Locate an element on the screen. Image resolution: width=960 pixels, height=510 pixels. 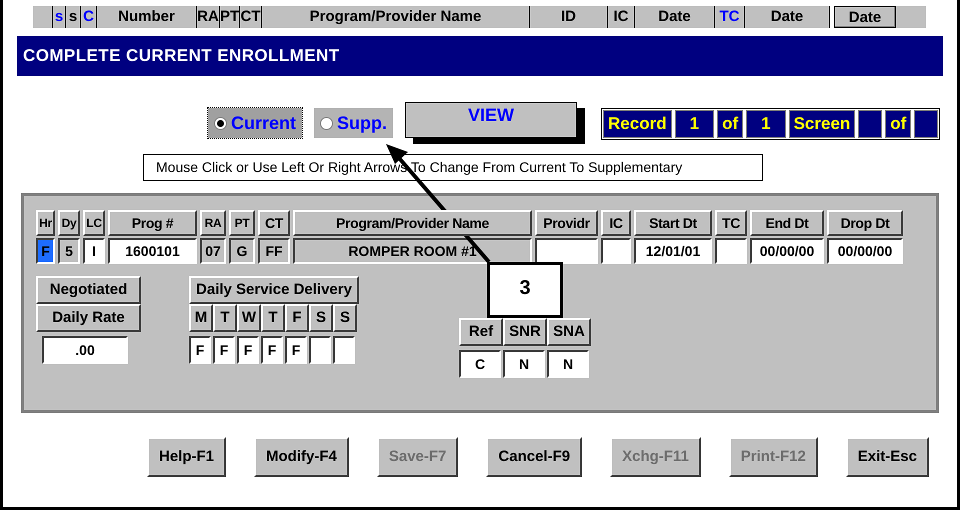
radio-option: Supp. is located at coordinates (354, 123).